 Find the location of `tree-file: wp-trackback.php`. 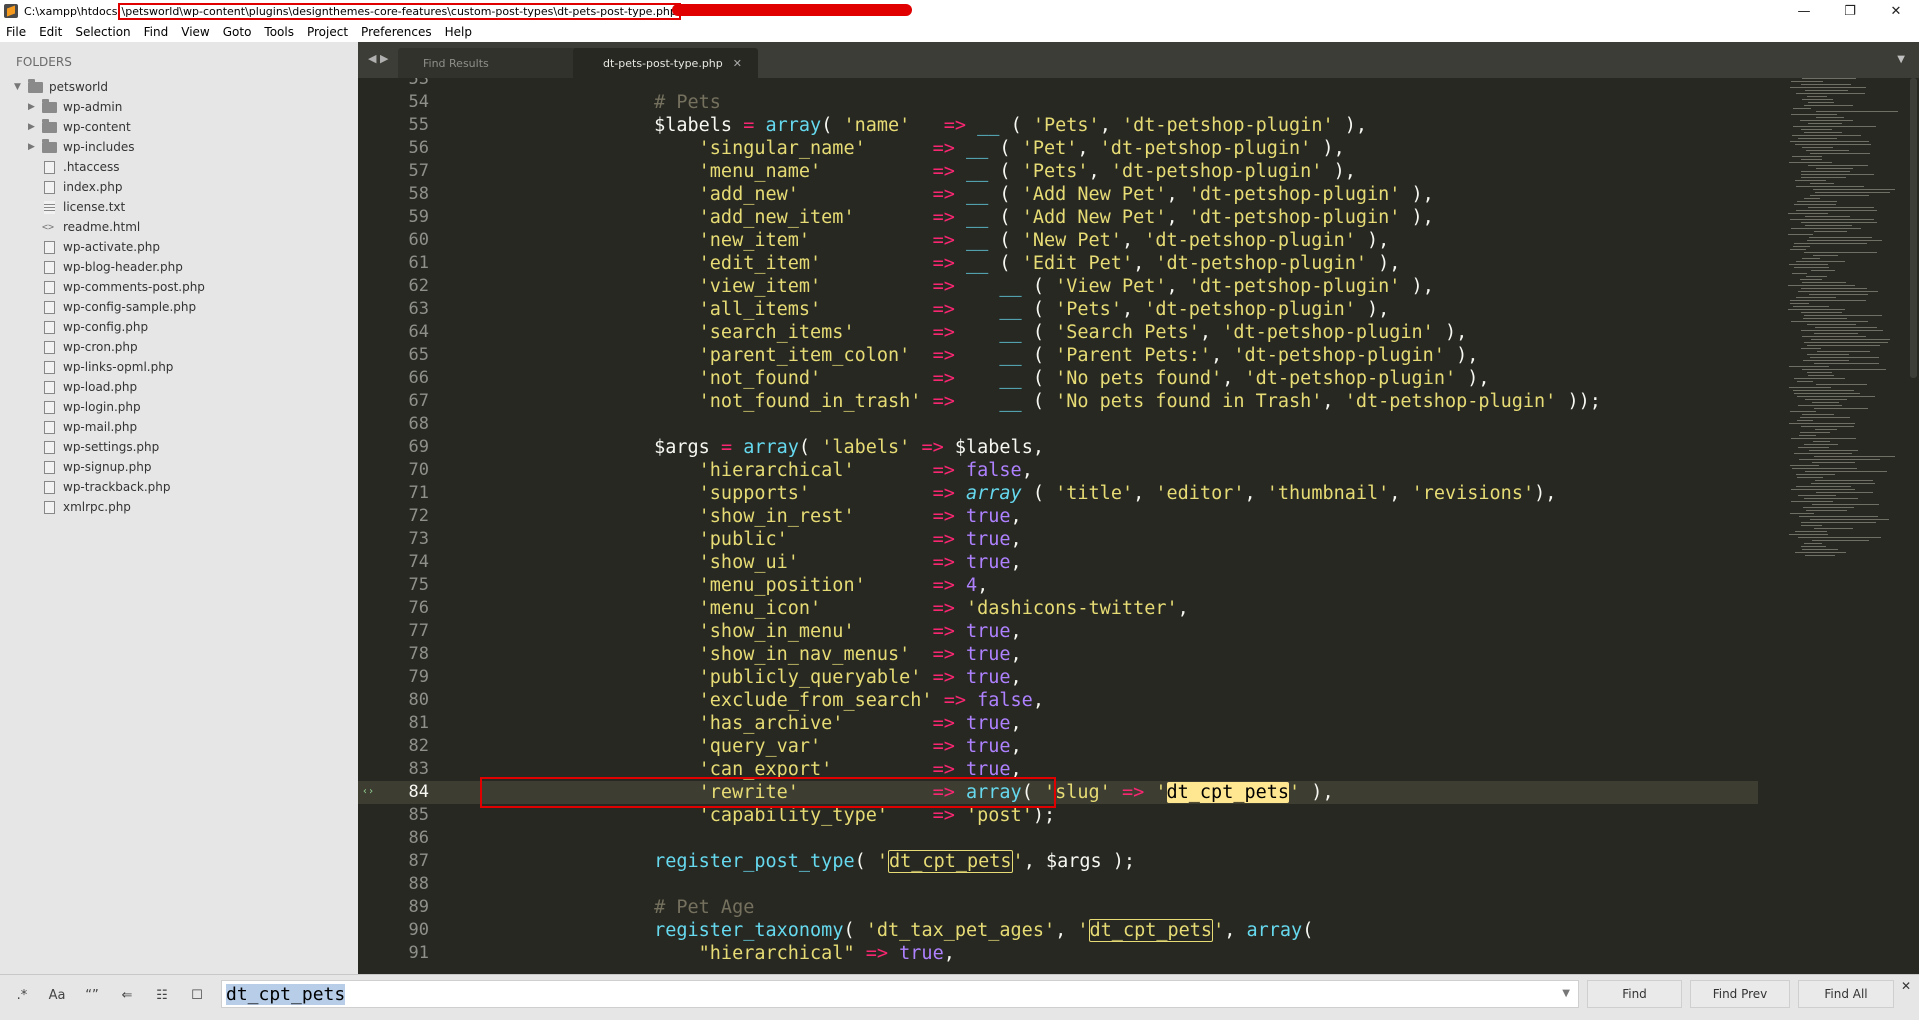

tree-file: wp-trackback.php is located at coordinates (179, 487).